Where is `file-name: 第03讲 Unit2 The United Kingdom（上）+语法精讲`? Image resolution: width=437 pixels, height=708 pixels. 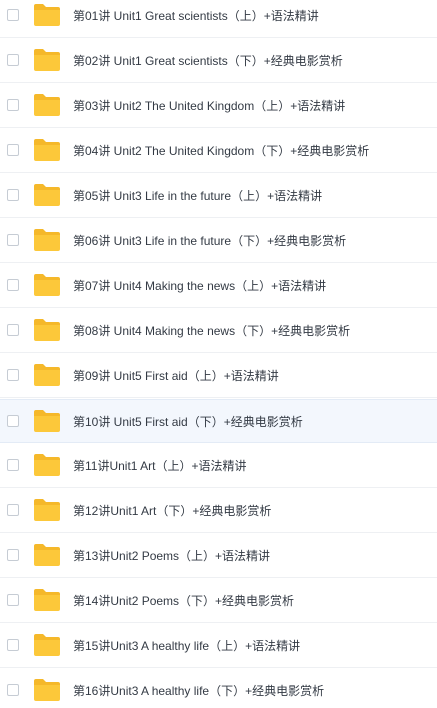 file-name: 第03讲 Unit2 The United Kingdom（上）+语法精讲 is located at coordinates (209, 106).